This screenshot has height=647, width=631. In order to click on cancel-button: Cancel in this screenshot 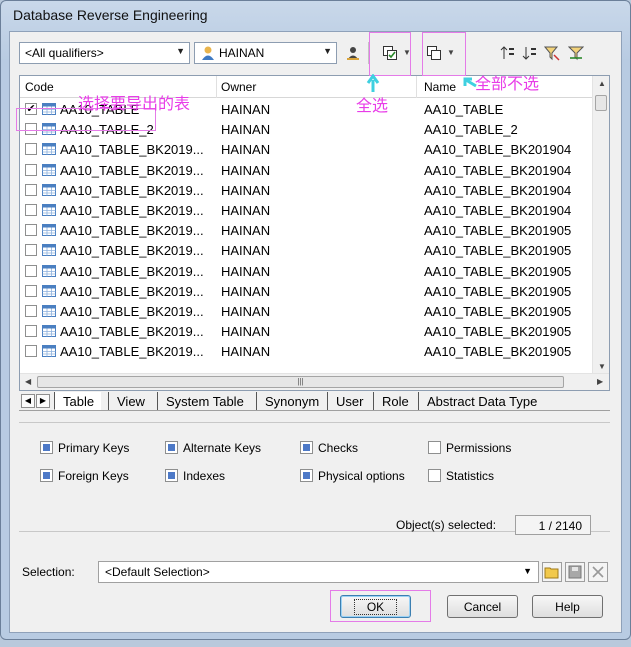, I will do `click(482, 606)`.